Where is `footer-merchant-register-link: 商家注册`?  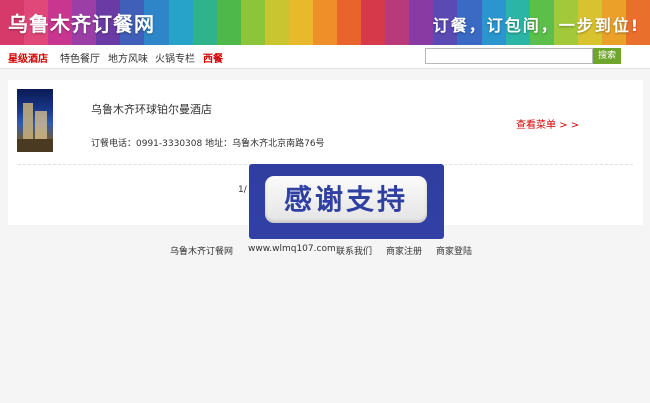 footer-merchant-register-link: 商家注册 is located at coordinates (404, 250).